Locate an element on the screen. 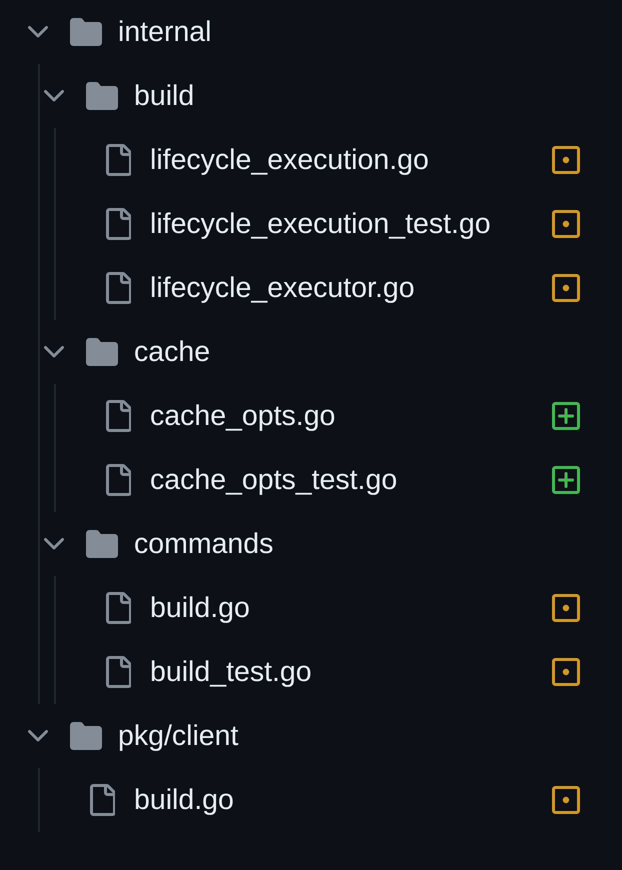  file-name: lifecycle_executor.go is located at coordinates (282, 288).